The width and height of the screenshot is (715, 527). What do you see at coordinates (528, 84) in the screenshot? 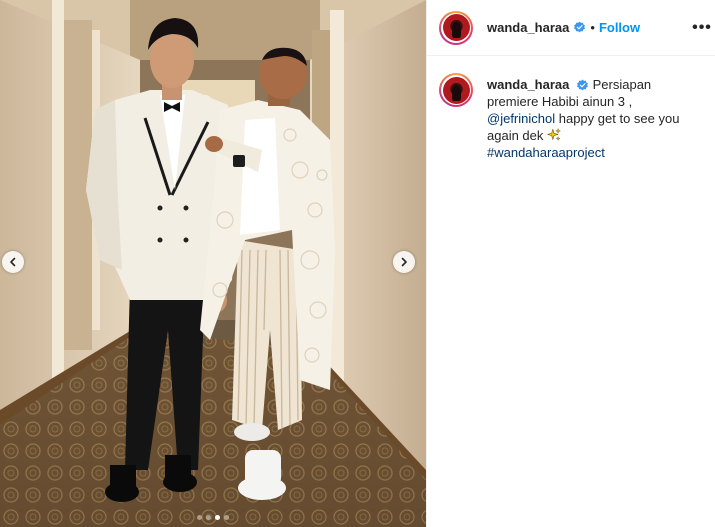
I see `caption-username: wanda_haraa` at bounding box center [528, 84].